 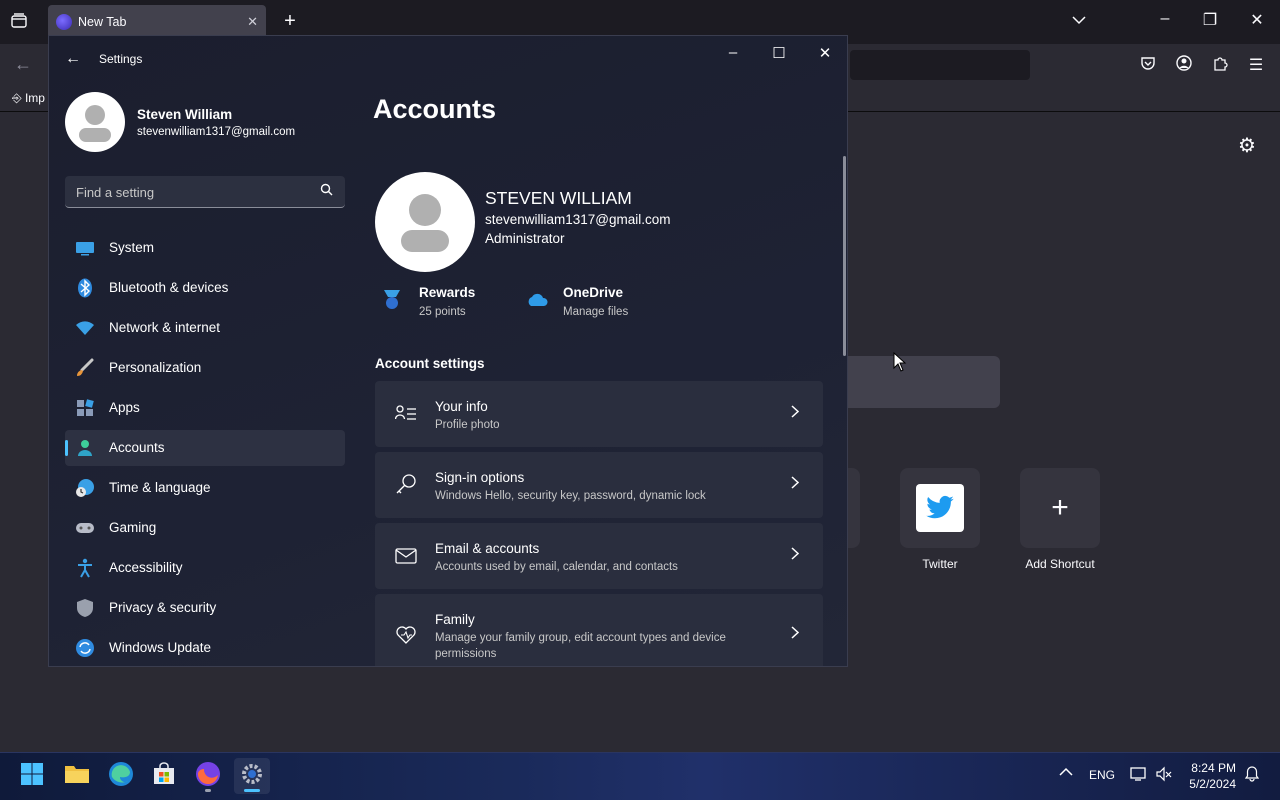 I want to click on accounts-icon, so click(x=85, y=448).